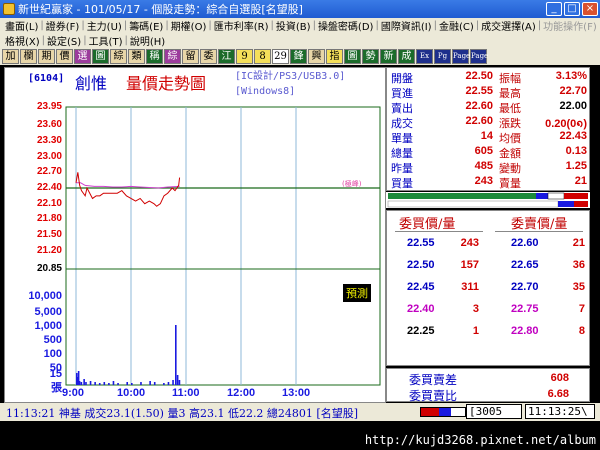 This screenshot has height=450, width=600. What do you see at coordinates (510, 138) in the screenshot?
I see `quote-label: 均價` at bounding box center [510, 138].